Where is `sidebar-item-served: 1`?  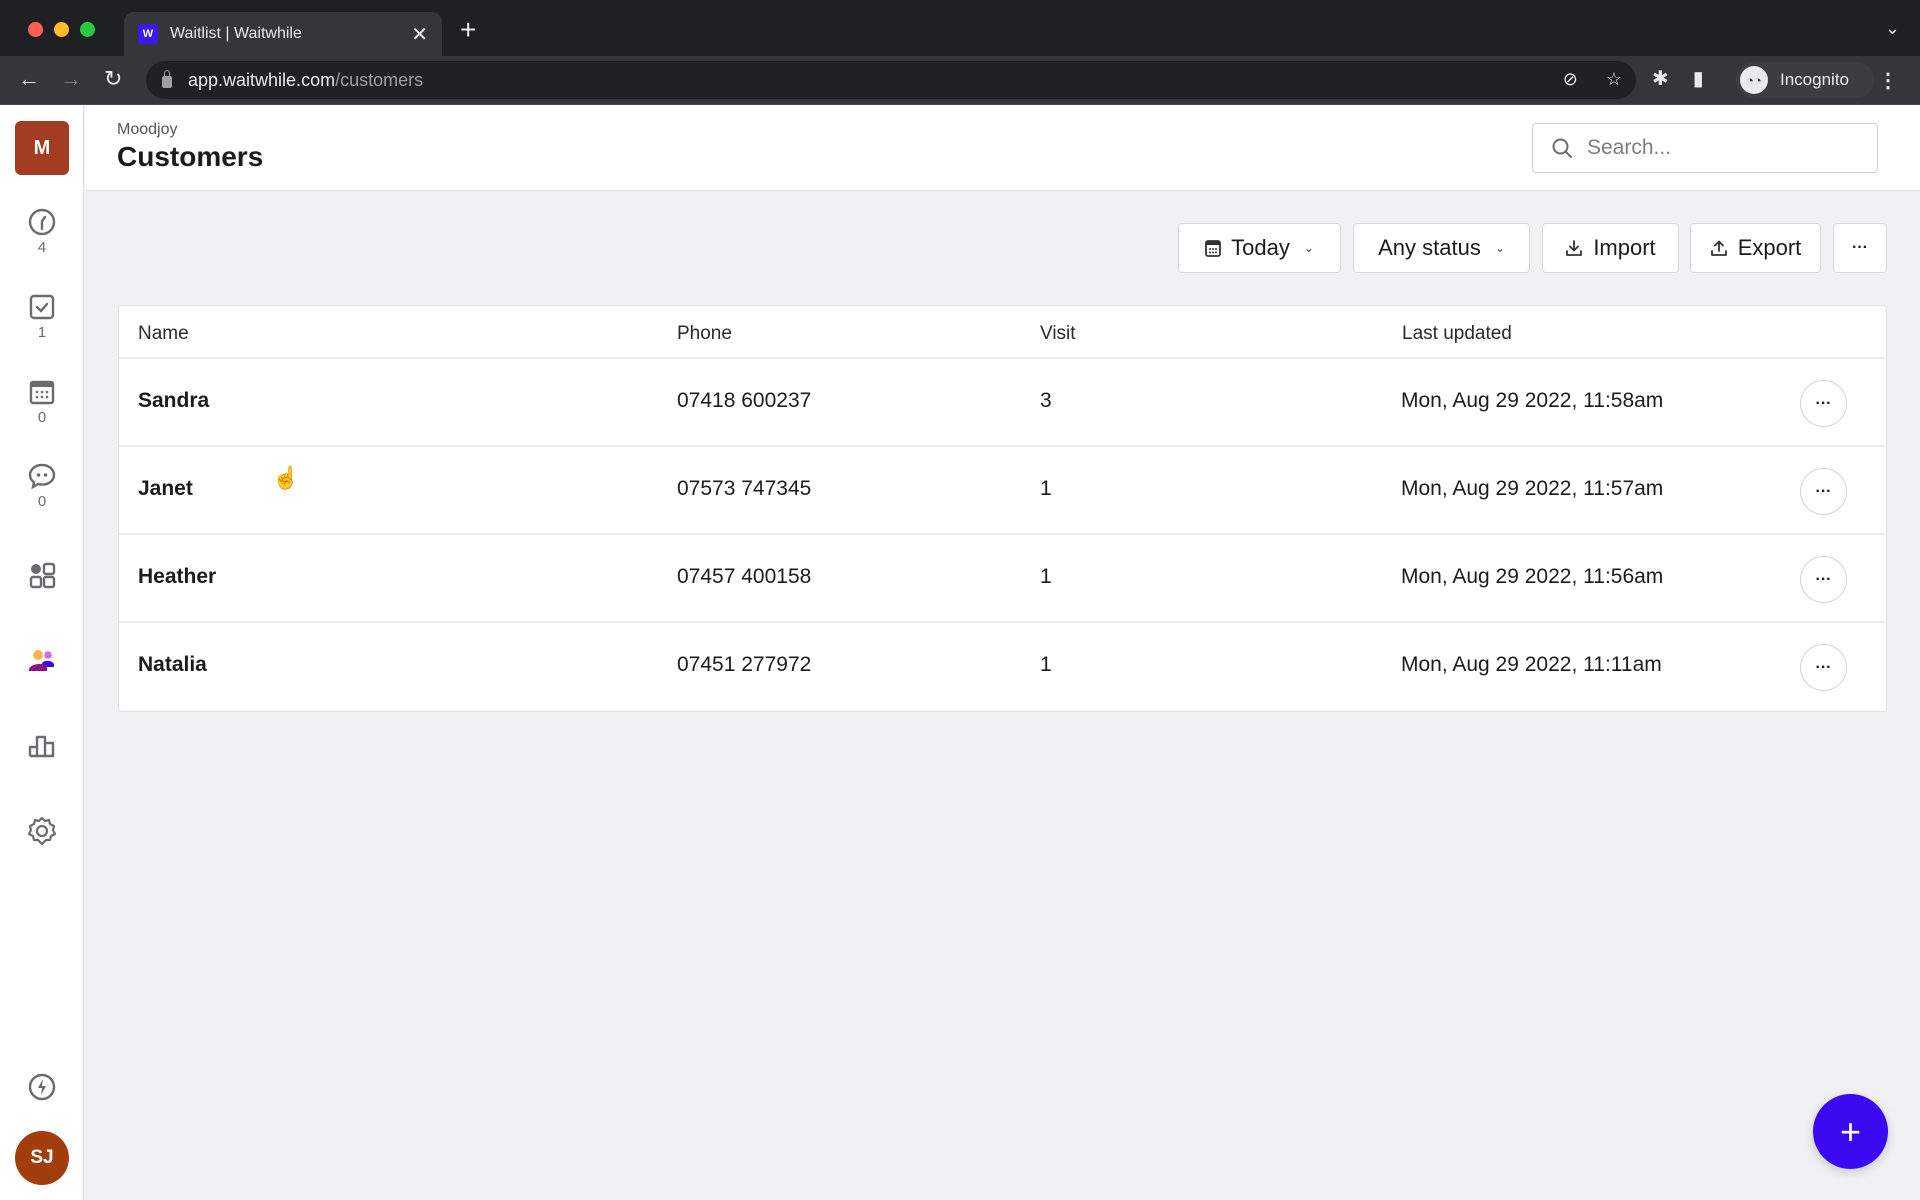 sidebar-item-served: 1 is located at coordinates (42, 316).